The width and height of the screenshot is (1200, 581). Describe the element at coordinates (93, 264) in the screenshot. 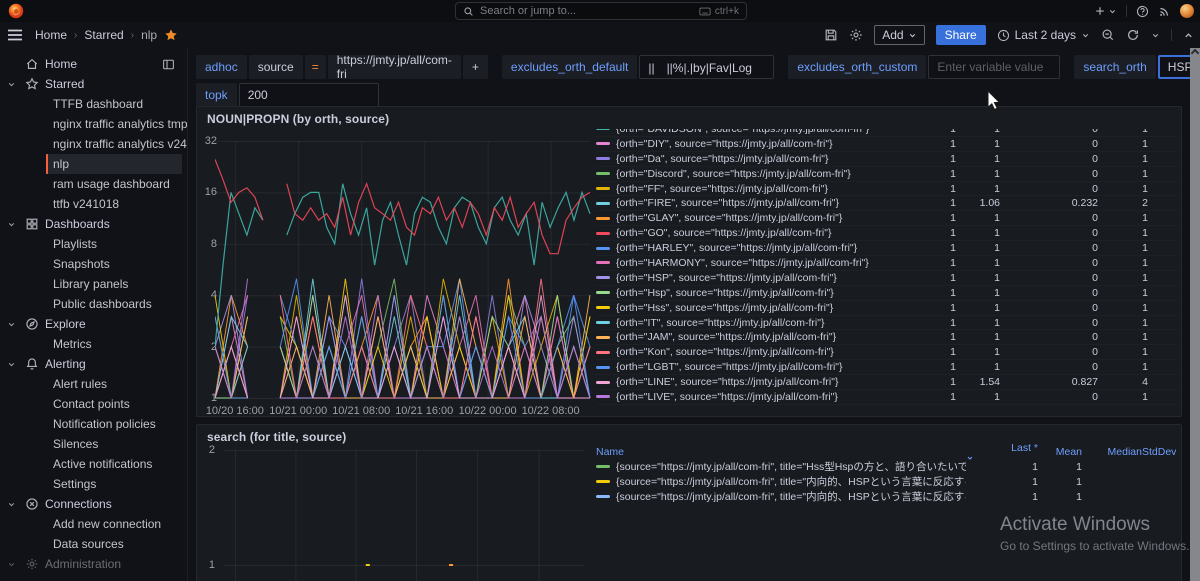

I see `sidebar-item-snapshots: Snapshots` at that location.